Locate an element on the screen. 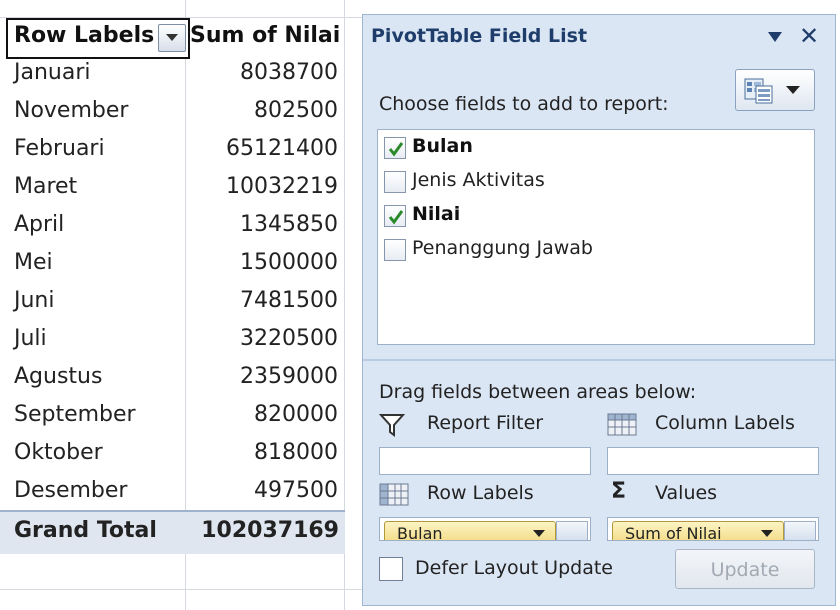 The height and width of the screenshot is (610, 840). close-icon: ✕ is located at coordinates (809, 36).